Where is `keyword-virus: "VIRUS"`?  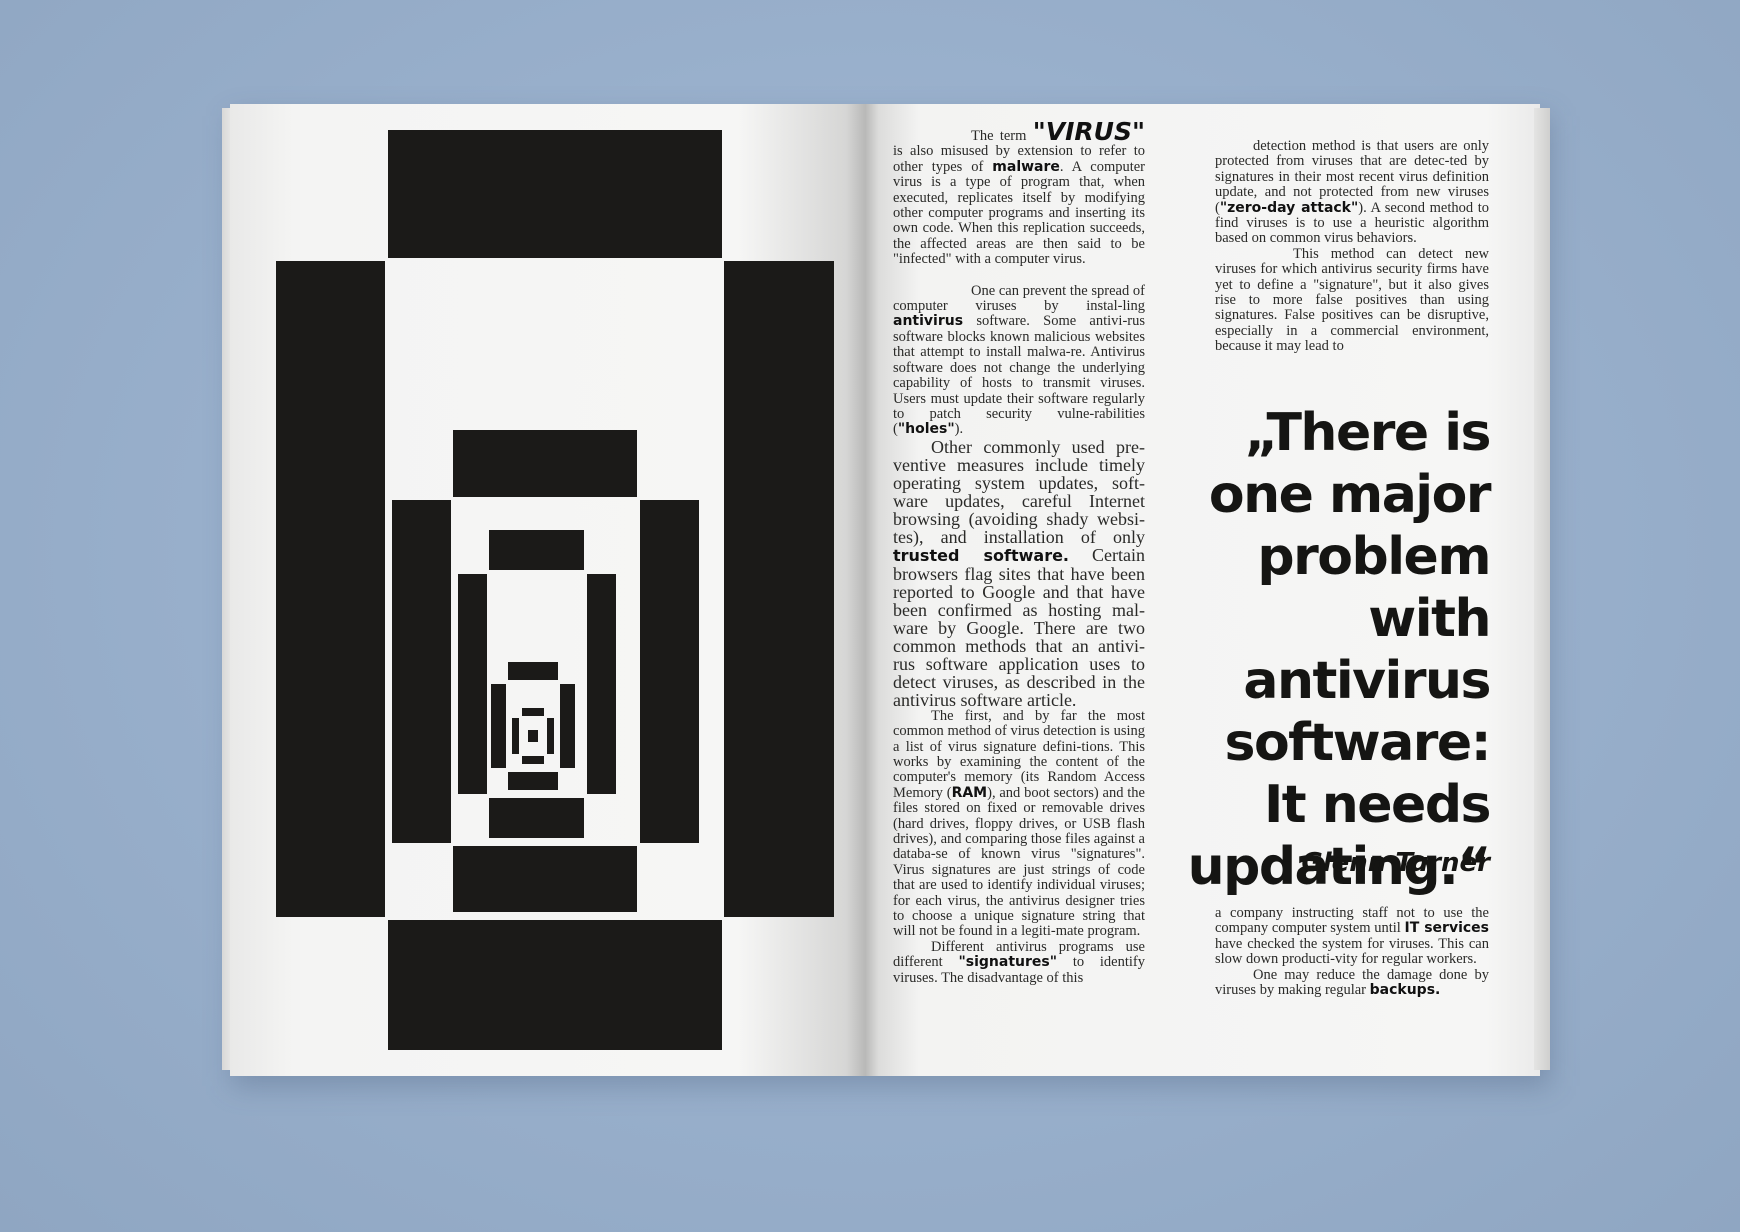
keyword-virus: "VIRUS" is located at coordinates (1088, 131).